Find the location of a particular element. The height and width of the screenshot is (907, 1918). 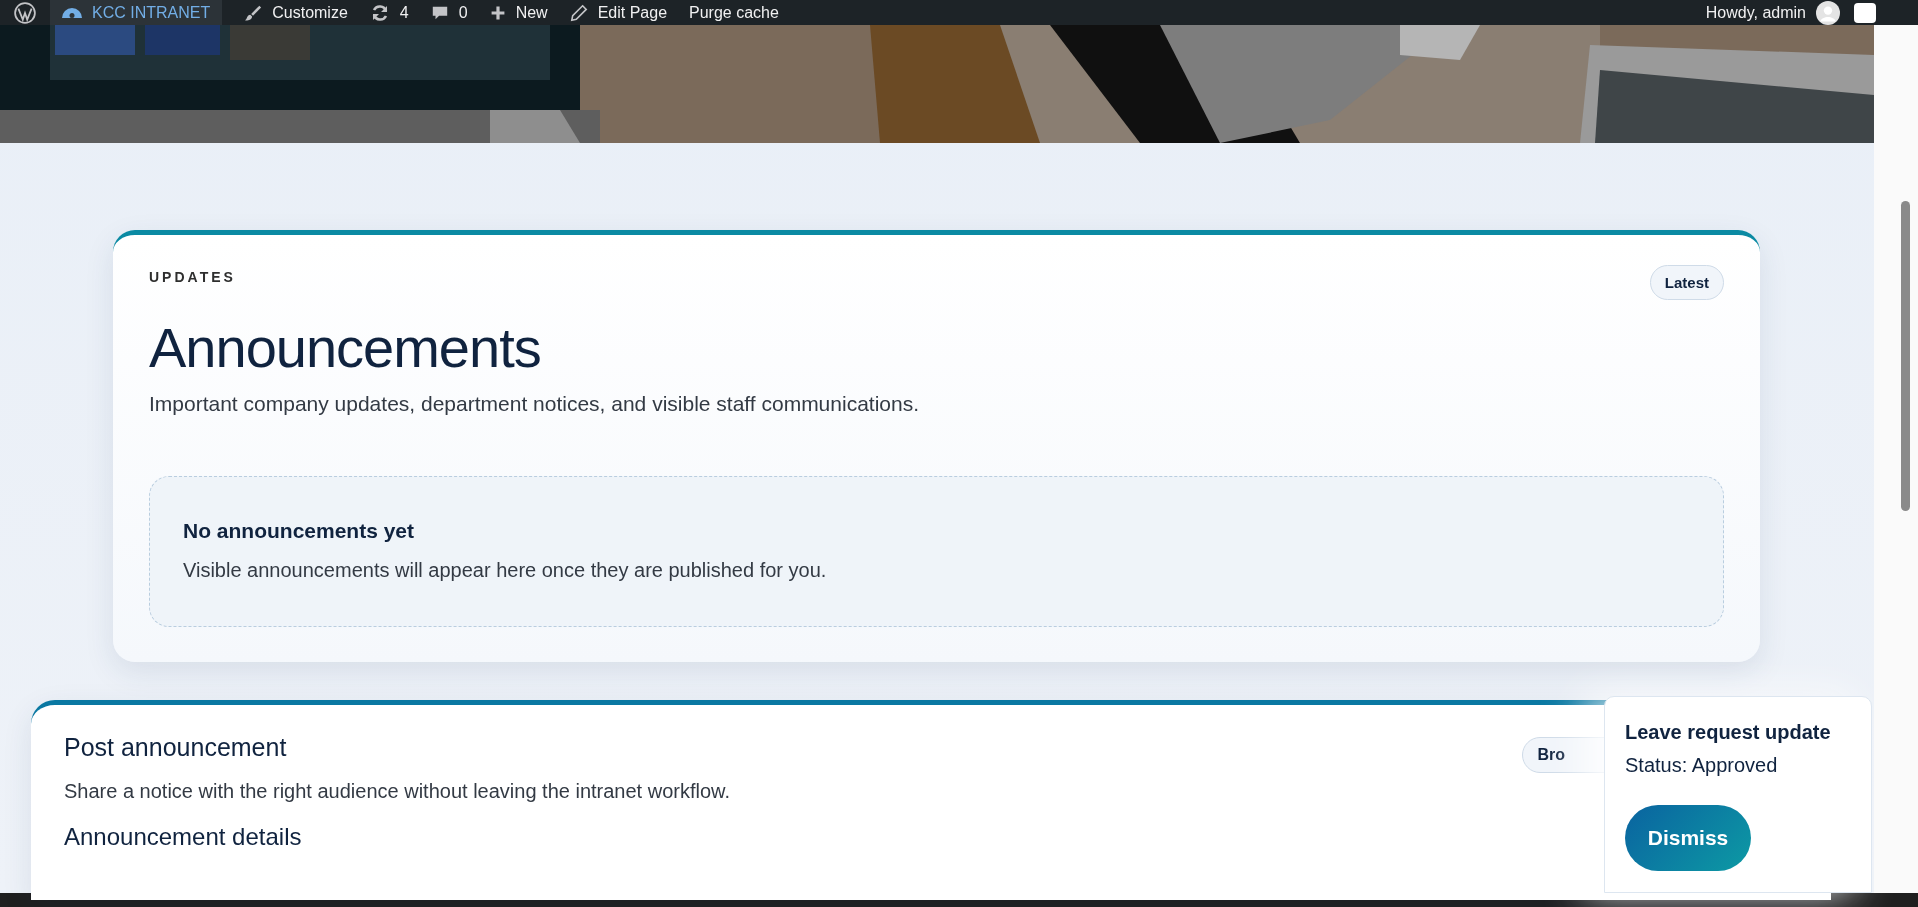

toolbar-item: 0 is located at coordinates (449, 12).